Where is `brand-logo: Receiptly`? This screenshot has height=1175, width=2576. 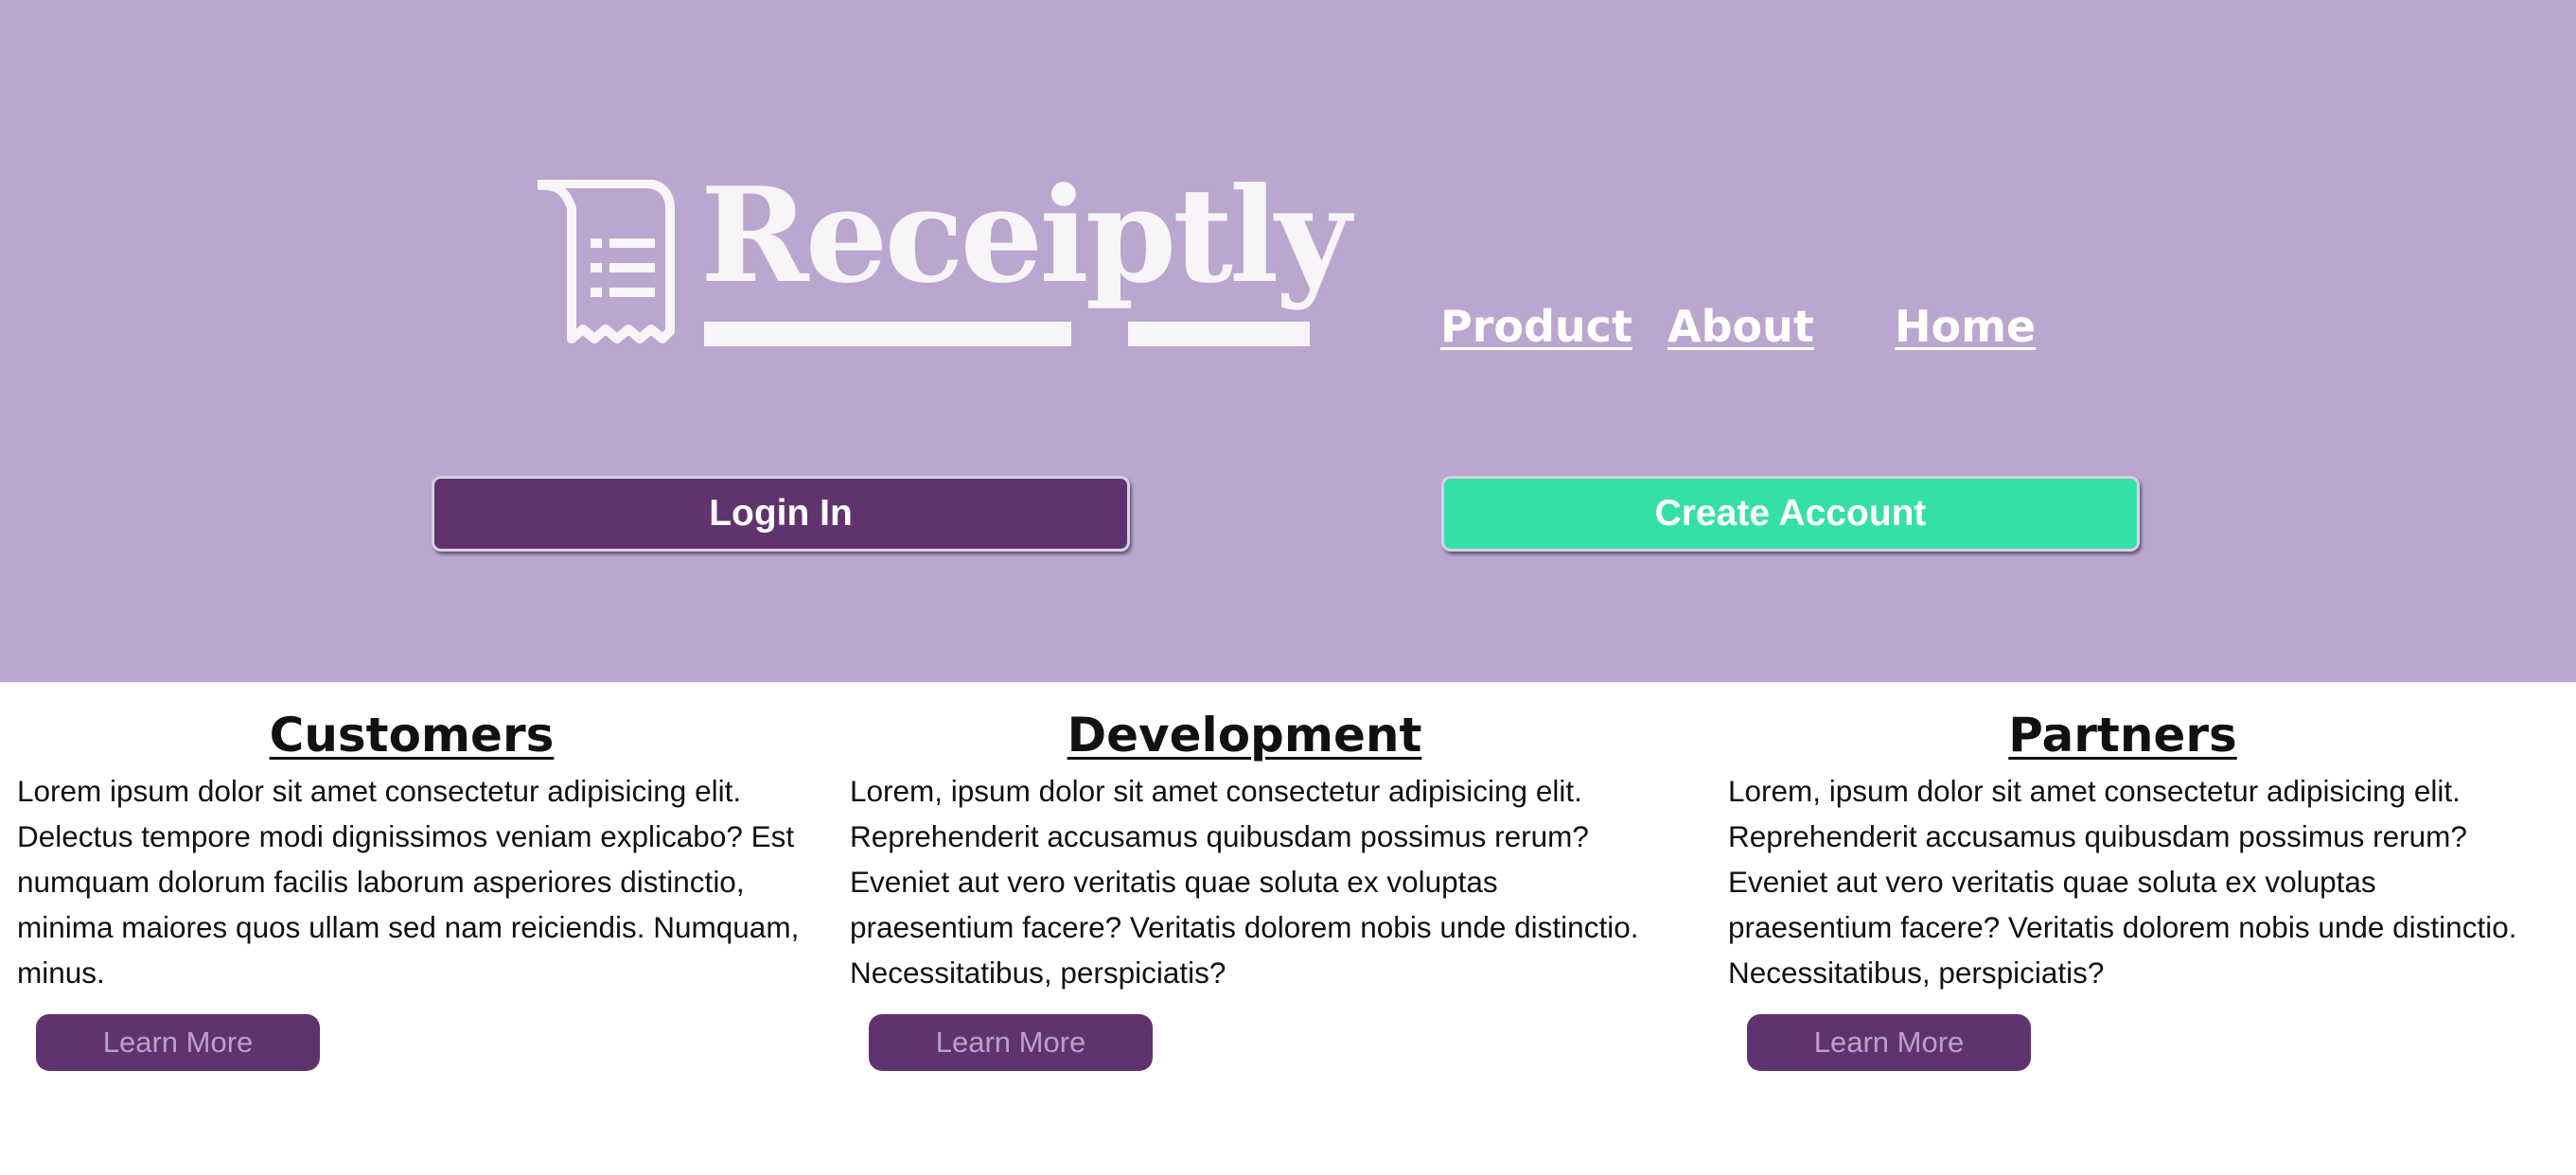 brand-logo: Receiptly is located at coordinates (944, 260).